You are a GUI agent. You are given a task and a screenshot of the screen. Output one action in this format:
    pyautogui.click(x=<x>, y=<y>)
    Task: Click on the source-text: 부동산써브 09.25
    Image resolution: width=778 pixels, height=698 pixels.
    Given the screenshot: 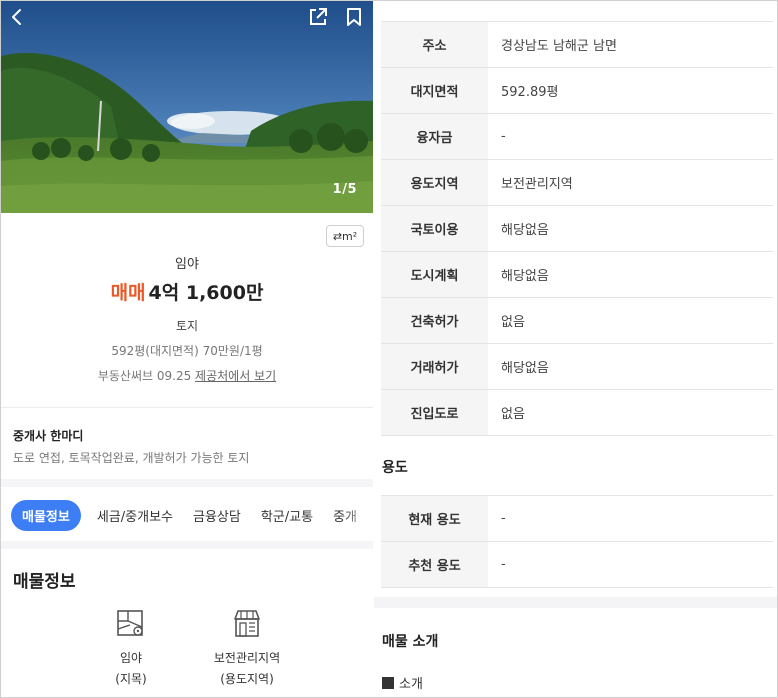 What is the action you would take?
    pyautogui.click(x=146, y=376)
    